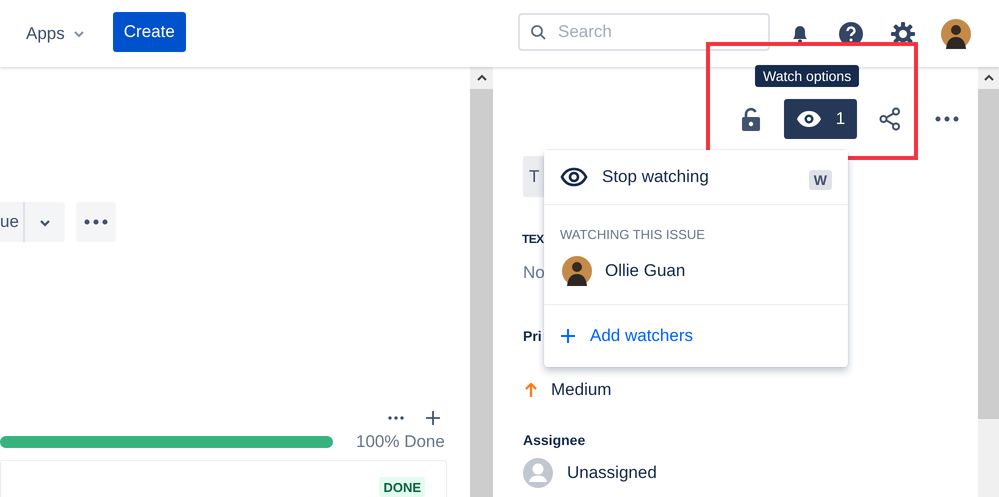 Image resolution: width=999 pixels, height=497 pixels. I want to click on create-button: Create, so click(149, 32).